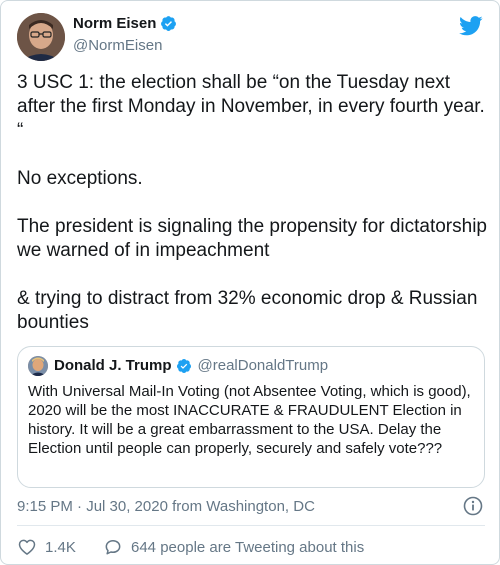 The image size is (500, 565). I want to click on like-count: 1.4K, so click(60, 547).